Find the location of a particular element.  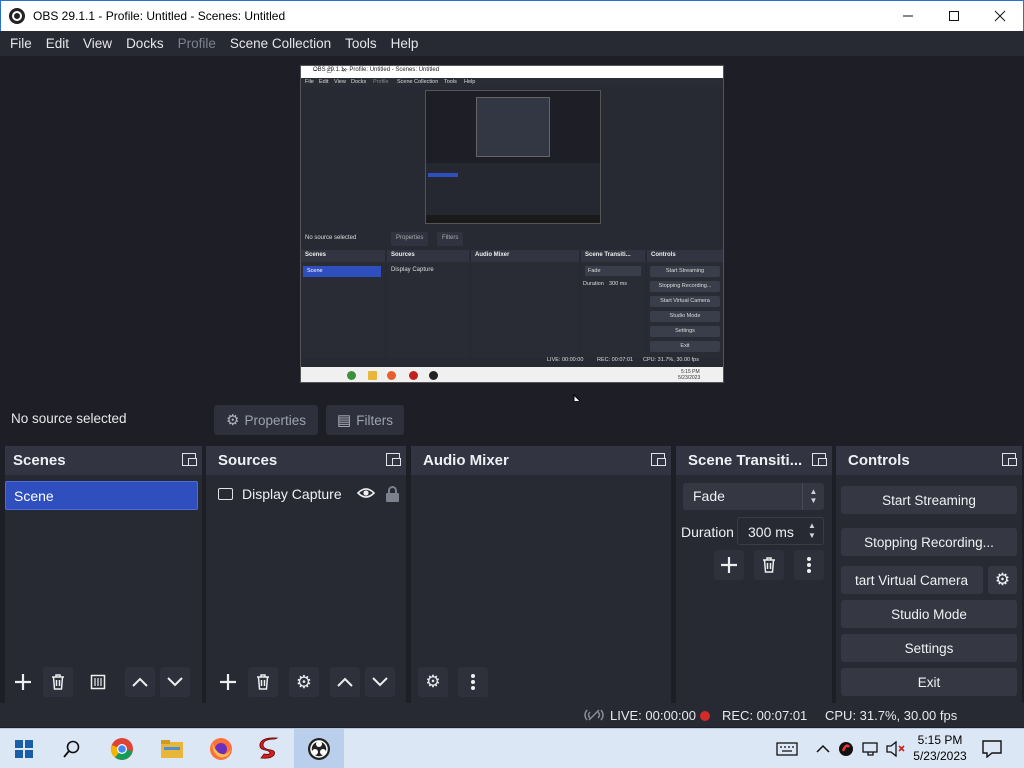

gear-icon: ⚙ is located at coordinates (1002, 579).